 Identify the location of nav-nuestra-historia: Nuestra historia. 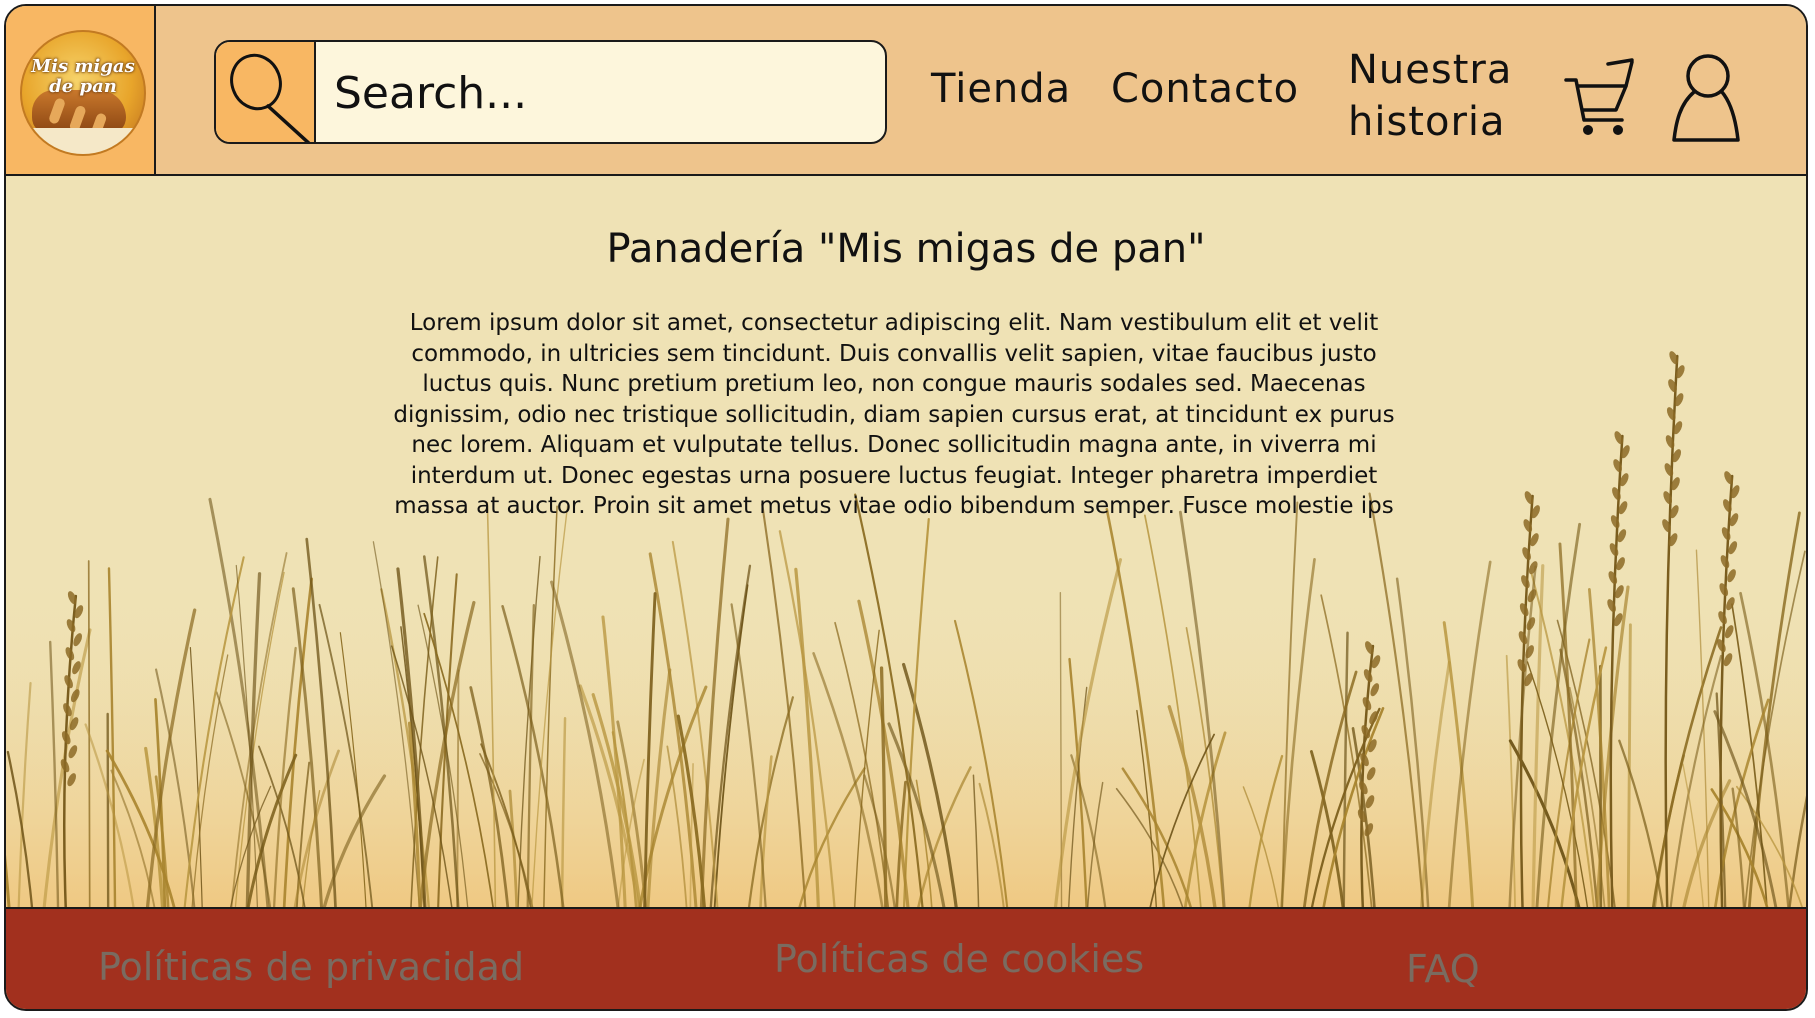
(1438, 96).